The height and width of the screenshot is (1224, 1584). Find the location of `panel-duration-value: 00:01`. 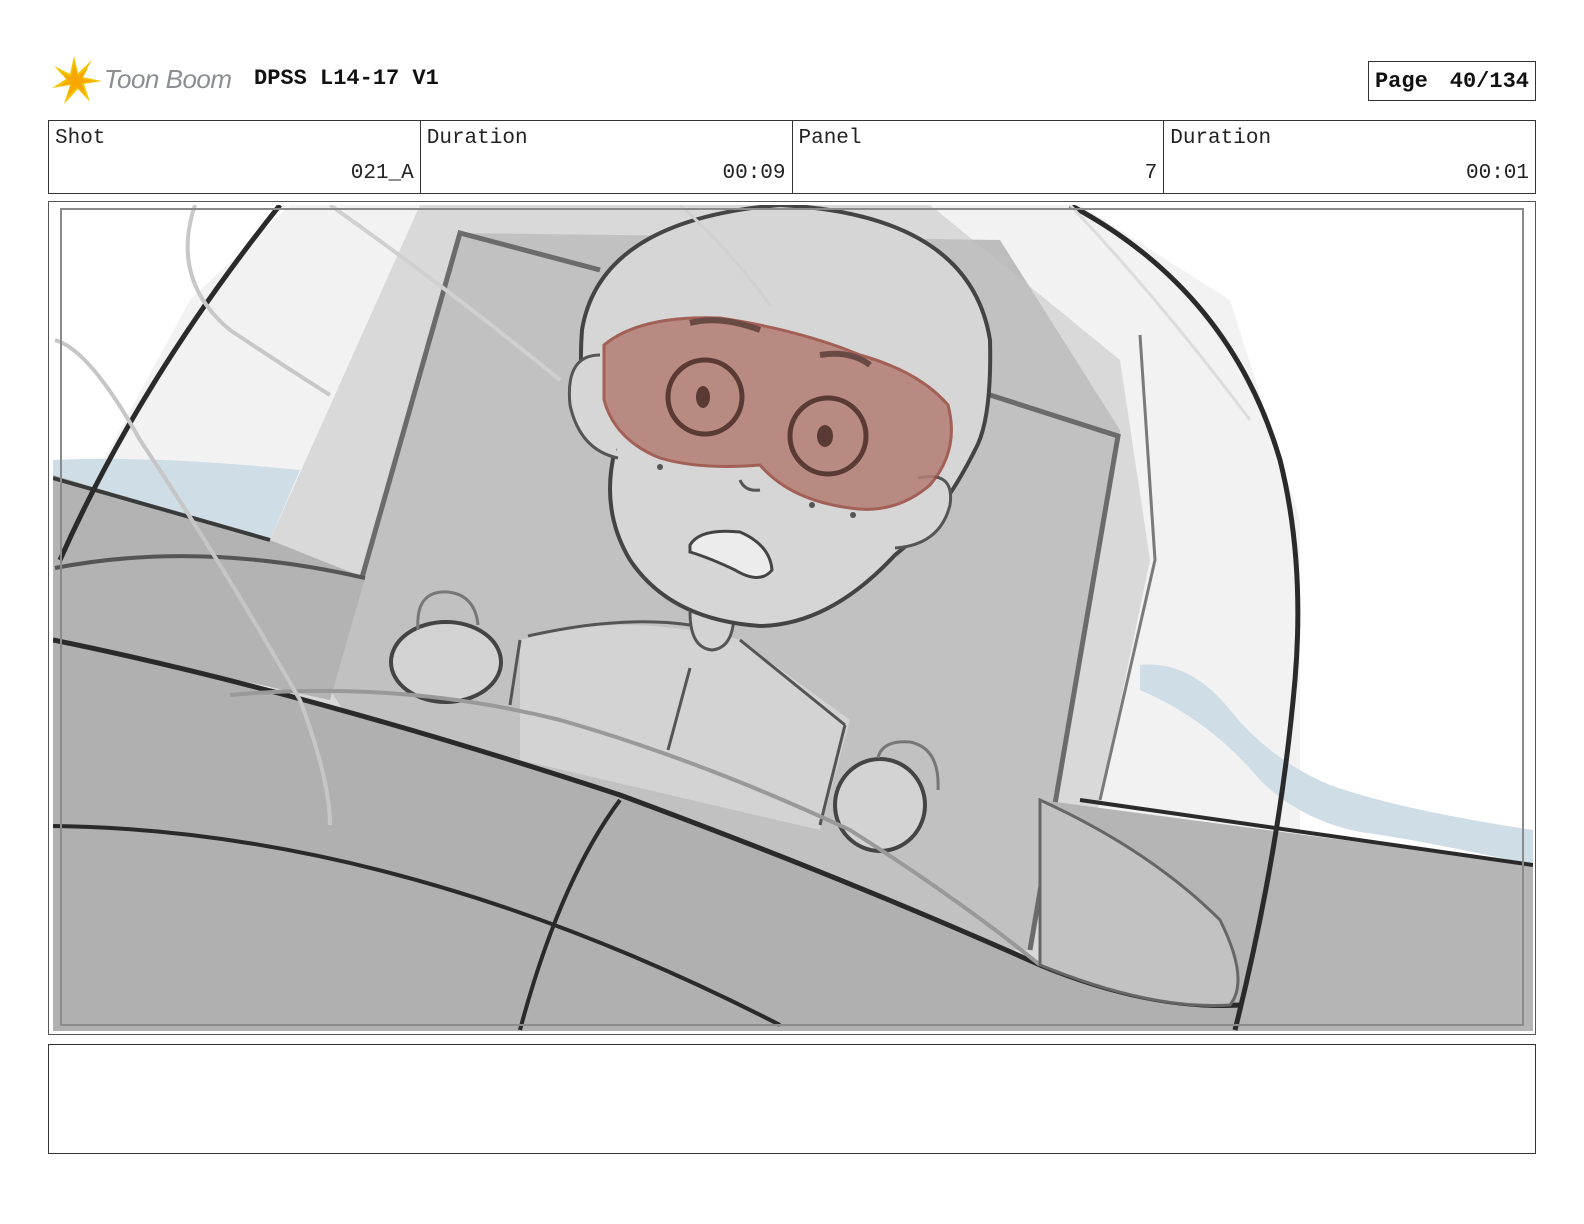

panel-duration-value: 00:01 is located at coordinates (1497, 173).